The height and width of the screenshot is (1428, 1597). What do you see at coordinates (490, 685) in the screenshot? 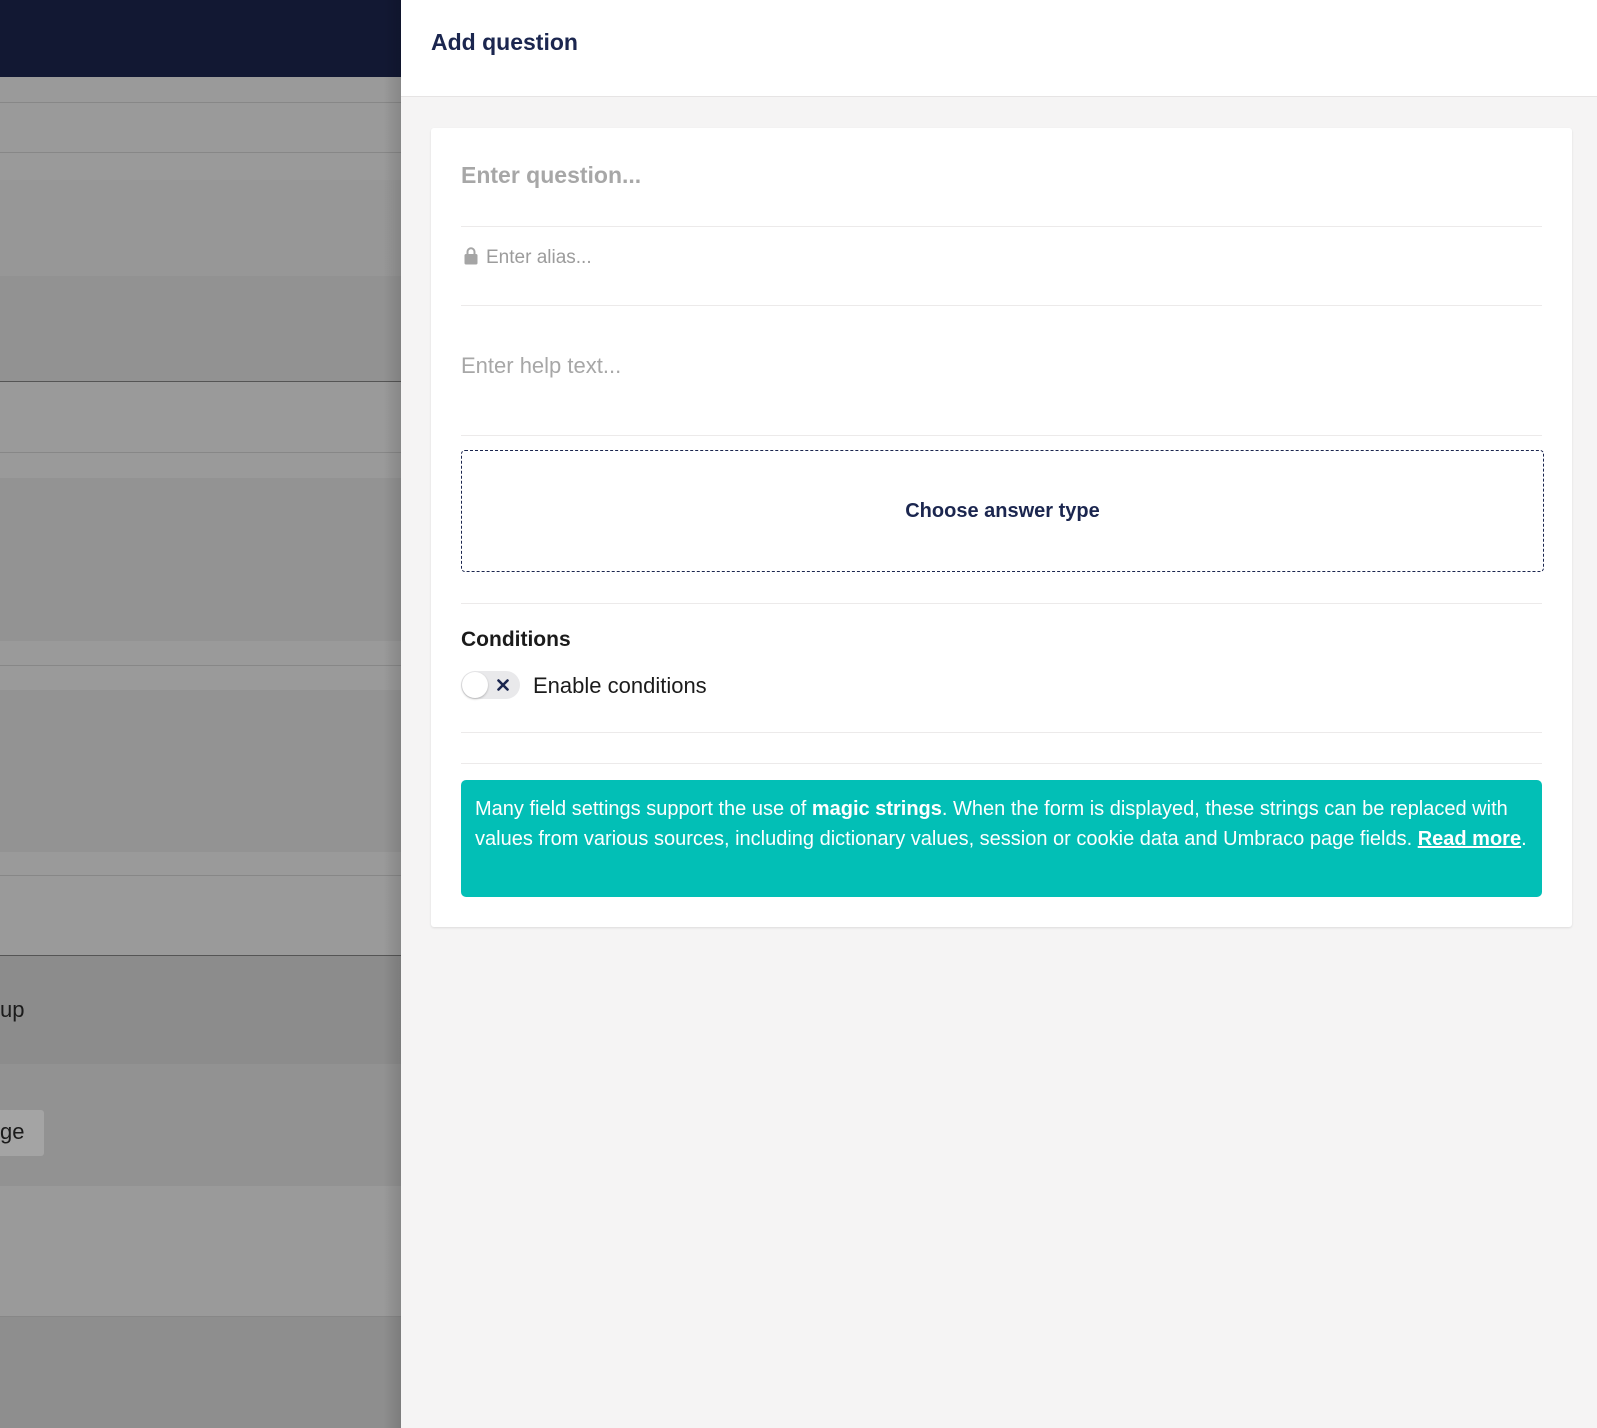
I see `enable-conditions-toggle` at bounding box center [490, 685].